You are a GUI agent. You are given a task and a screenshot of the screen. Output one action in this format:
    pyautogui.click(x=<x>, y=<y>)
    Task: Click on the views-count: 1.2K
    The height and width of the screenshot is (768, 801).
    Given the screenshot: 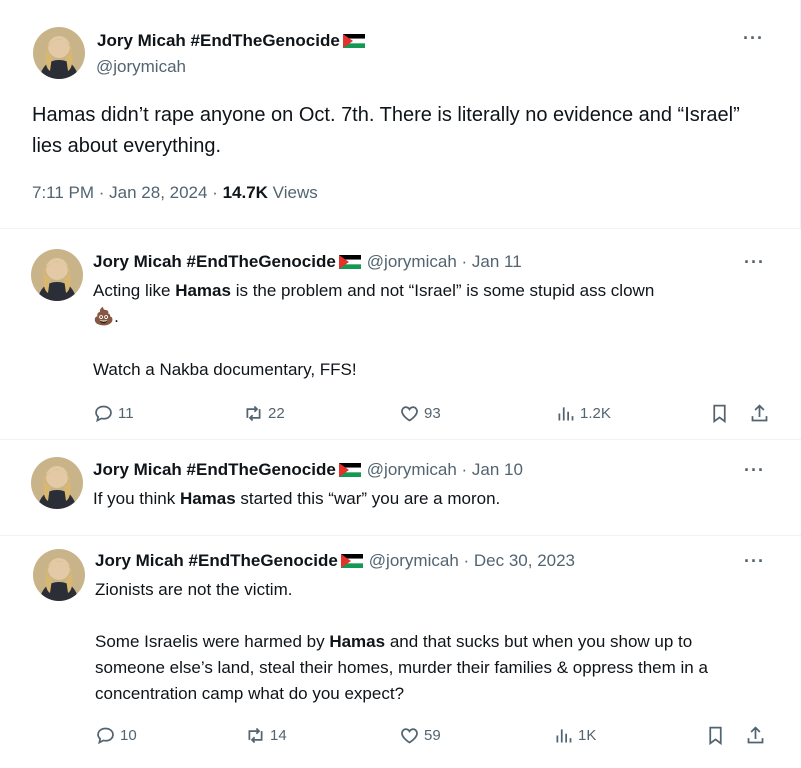 What is the action you would take?
    pyautogui.click(x=595, y=413)
    